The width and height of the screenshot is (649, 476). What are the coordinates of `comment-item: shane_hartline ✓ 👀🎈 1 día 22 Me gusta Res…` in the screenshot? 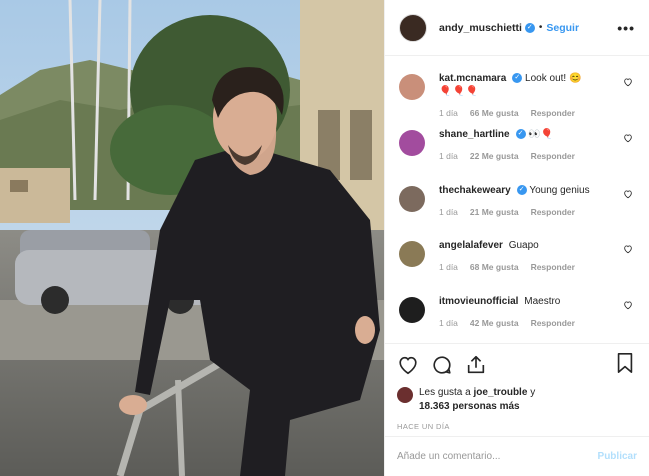 It's located at (517, 140).